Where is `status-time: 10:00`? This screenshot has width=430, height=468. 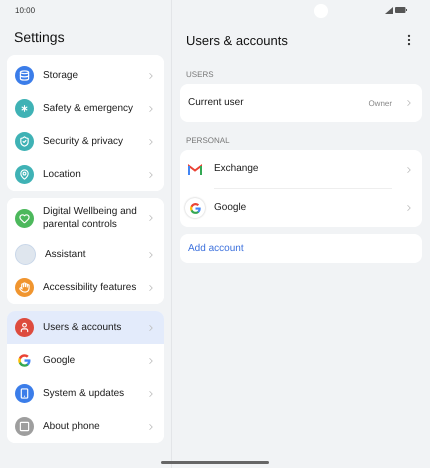 status-time: 10:00 is located at coordinates (25, 10).